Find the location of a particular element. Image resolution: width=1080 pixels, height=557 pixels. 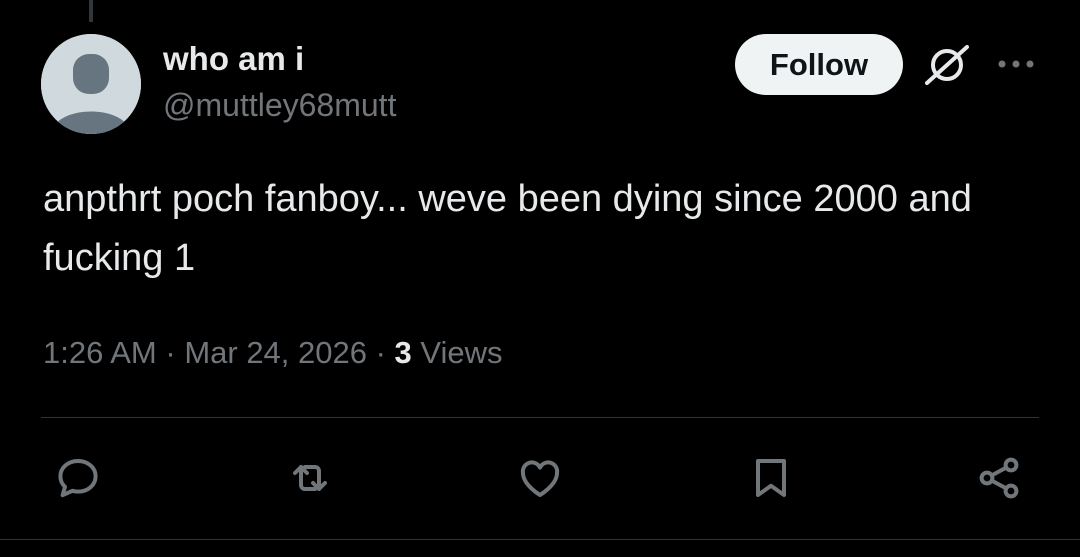

more-dots-icon is located at coordinates (1016, 64).